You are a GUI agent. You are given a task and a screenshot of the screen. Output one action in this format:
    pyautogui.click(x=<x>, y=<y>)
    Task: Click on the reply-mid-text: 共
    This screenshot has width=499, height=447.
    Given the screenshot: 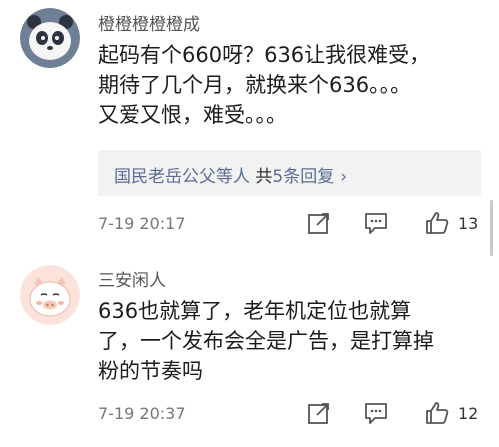 What is the action you would take?
    pyautogui.click(x=261, y=177)
    